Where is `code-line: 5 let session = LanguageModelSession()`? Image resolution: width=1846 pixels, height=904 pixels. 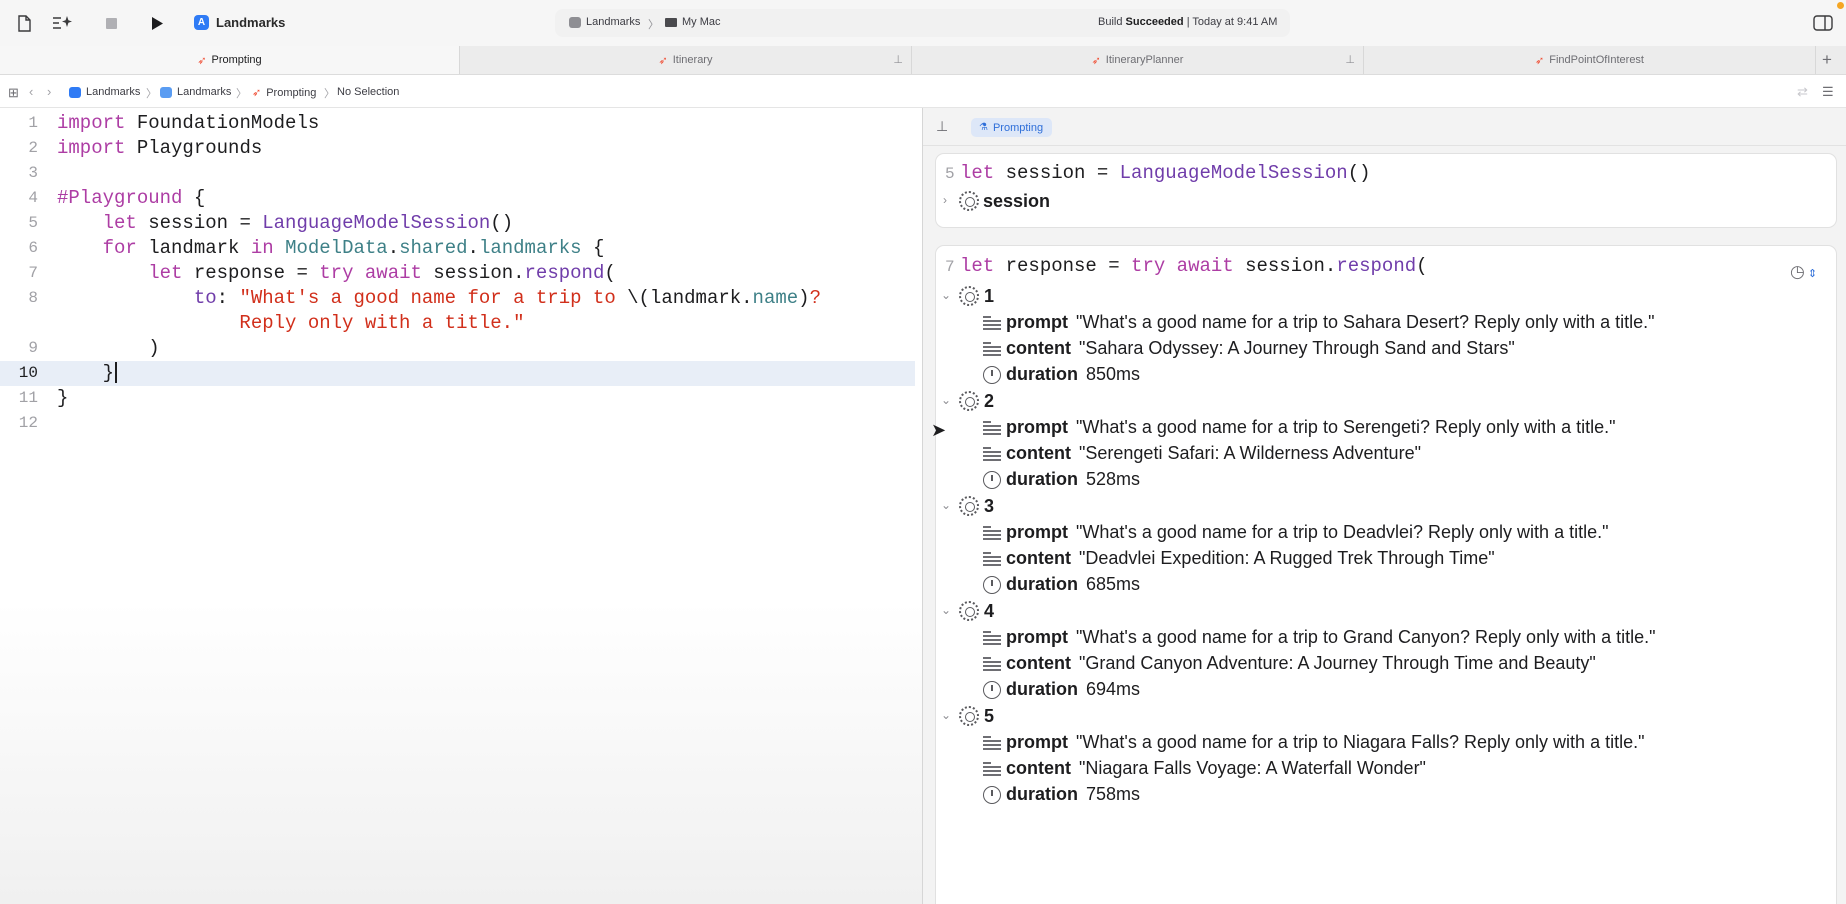 code-line: 5 let session = LanguageModelSession() is located at coordinates (461, 223).